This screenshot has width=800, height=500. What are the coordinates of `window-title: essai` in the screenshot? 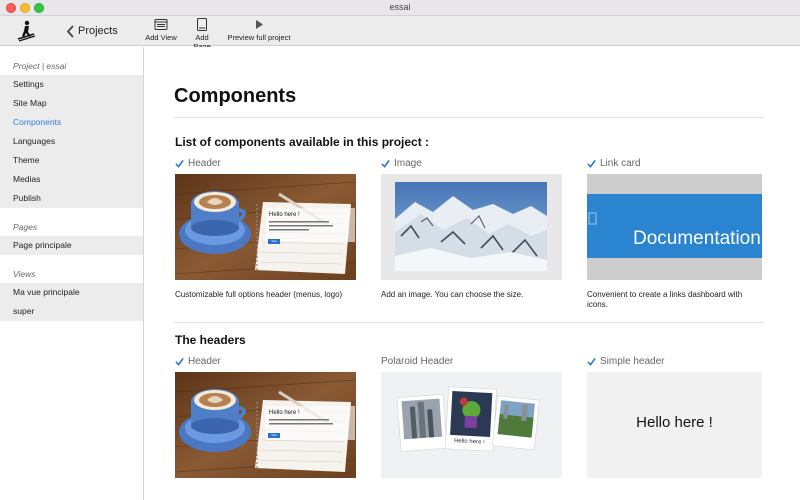 It's located at (400, 7).